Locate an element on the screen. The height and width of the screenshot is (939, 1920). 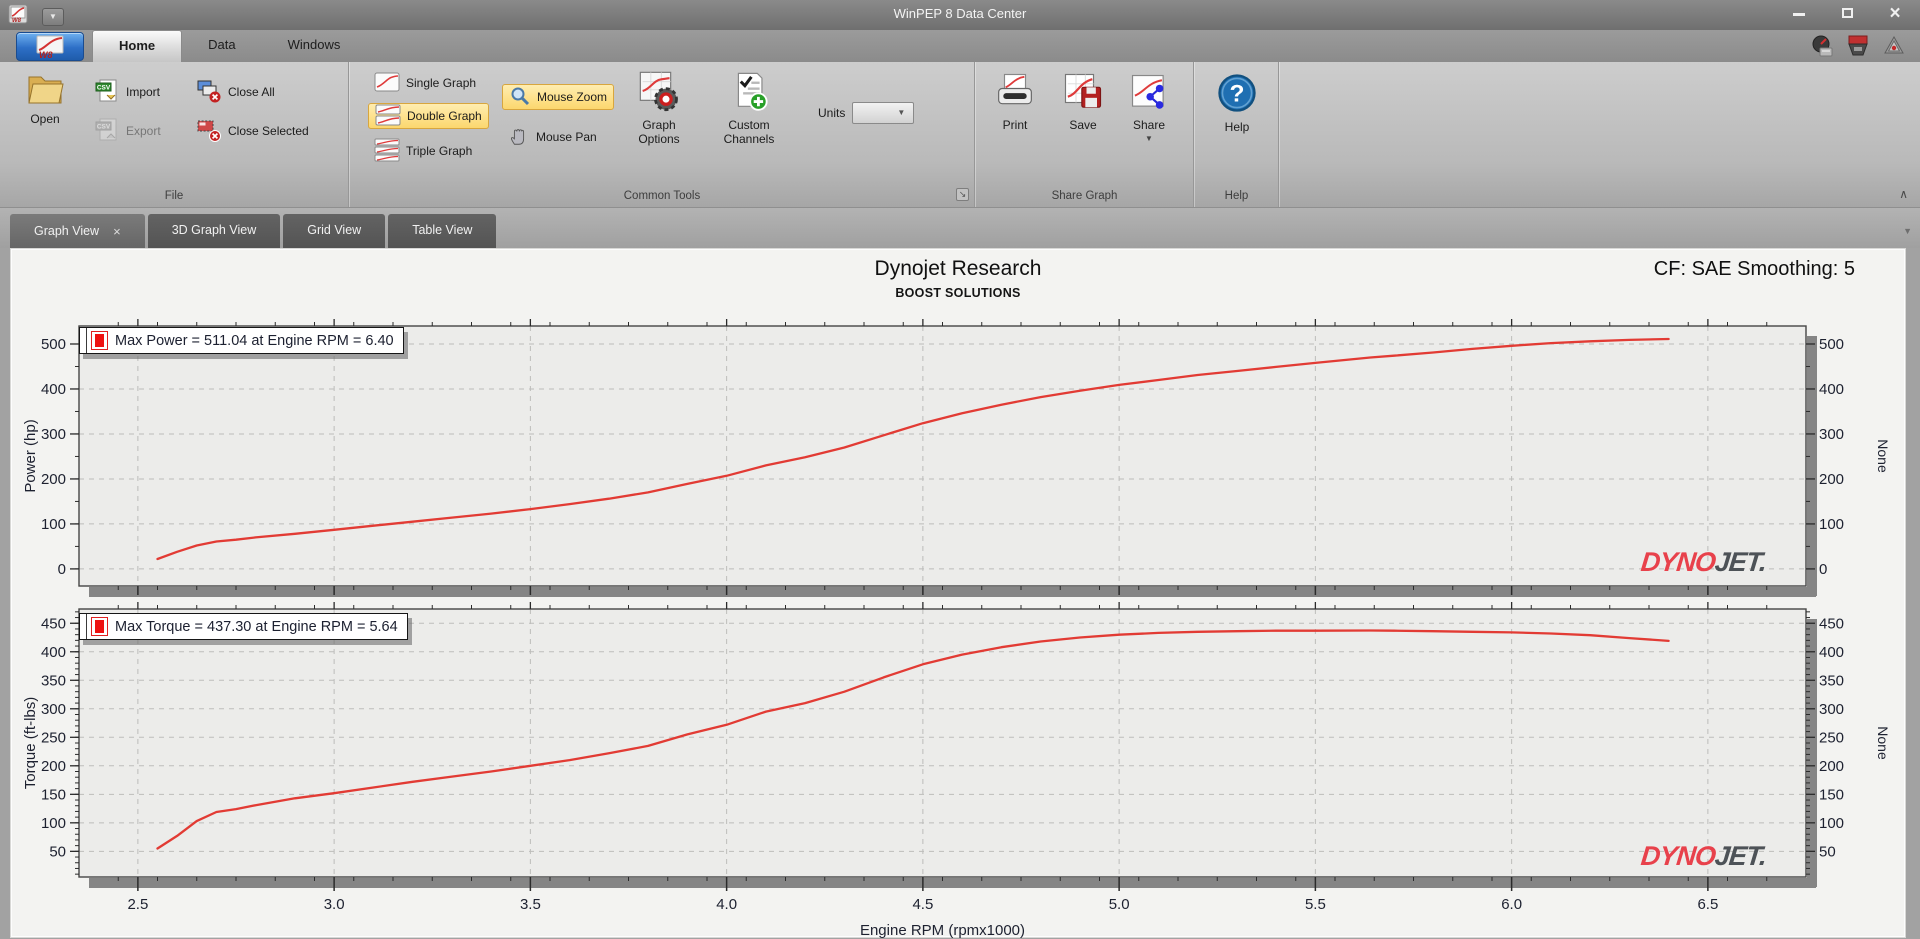
x-axis-tick-label: 6.0 is located at coordinates (1511, 904).